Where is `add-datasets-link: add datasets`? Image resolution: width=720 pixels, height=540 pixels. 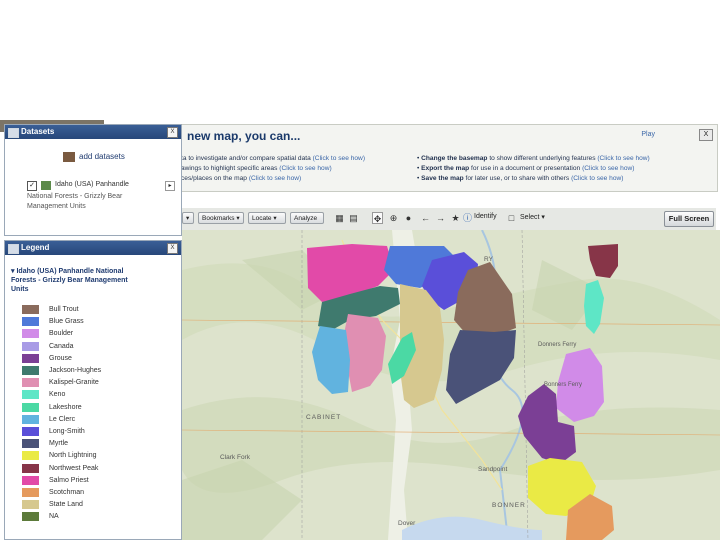 add-datasets-link: add datasets is located at coordinates (102, 156).